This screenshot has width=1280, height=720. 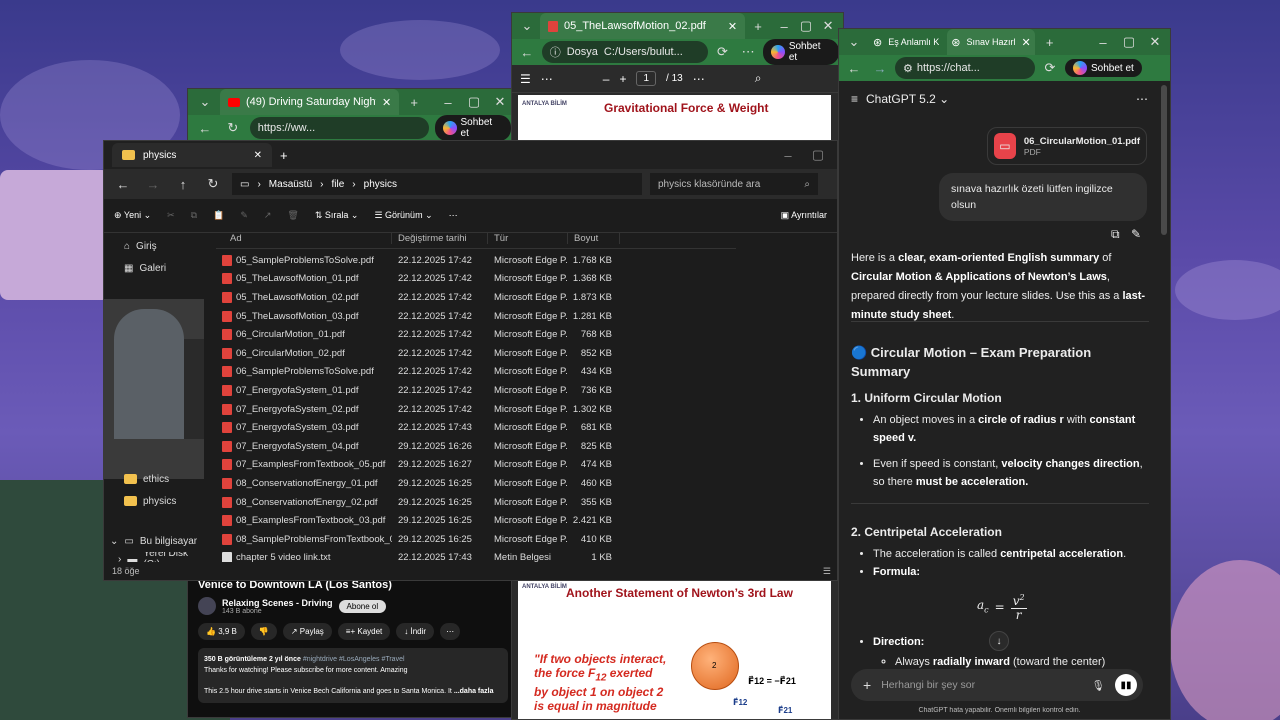 What do you see at coordinates (606, 79) in the screenshot?
I see `zoom-out-icon: –` at bounding box center [606, 79].